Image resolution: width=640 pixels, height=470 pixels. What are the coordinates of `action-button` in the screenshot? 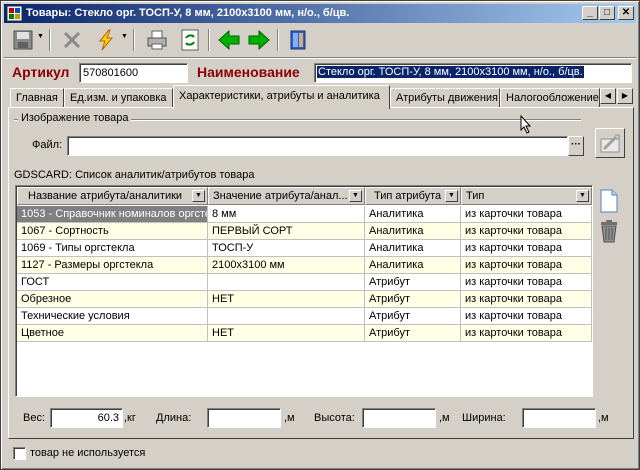 It's located at (106, 40).